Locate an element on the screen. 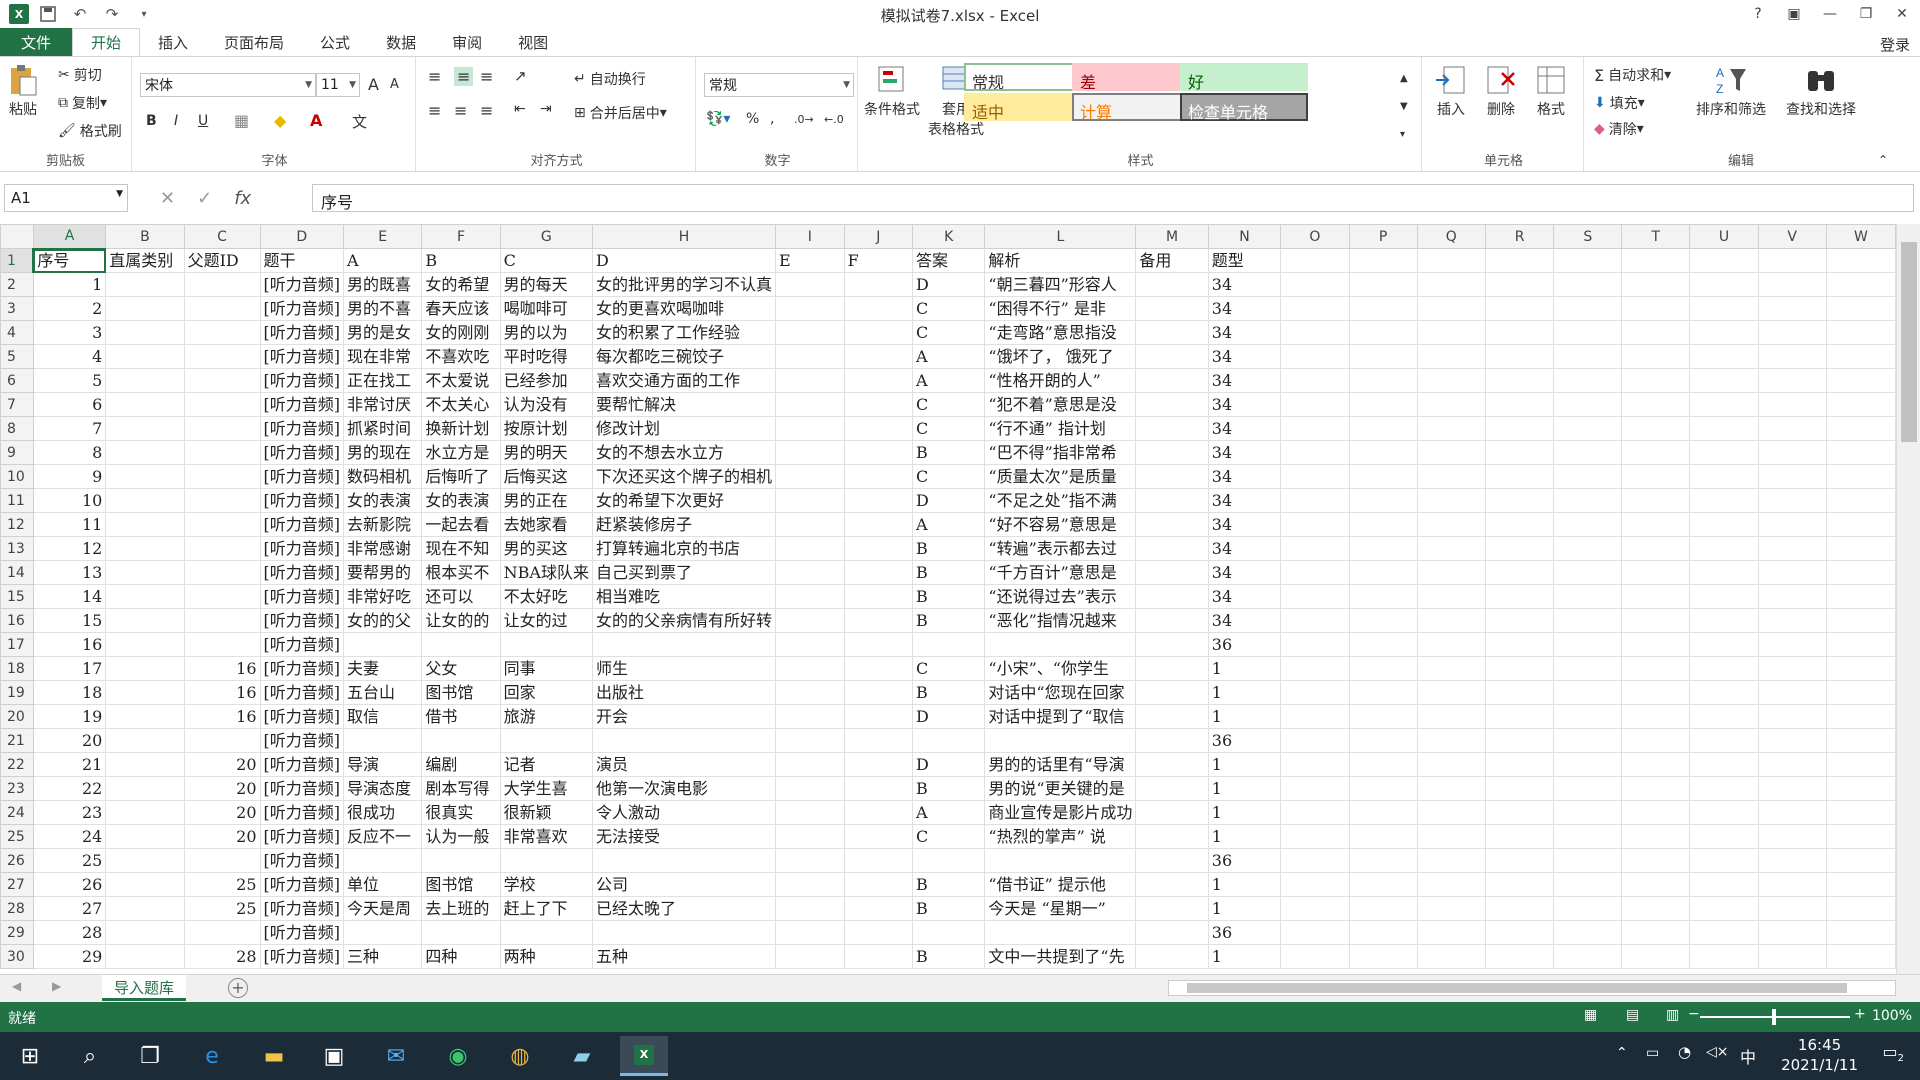 Image resolution: width=1920 pixels, height=1080 pixels. cell: 23 is located at coordinates (69, 812).